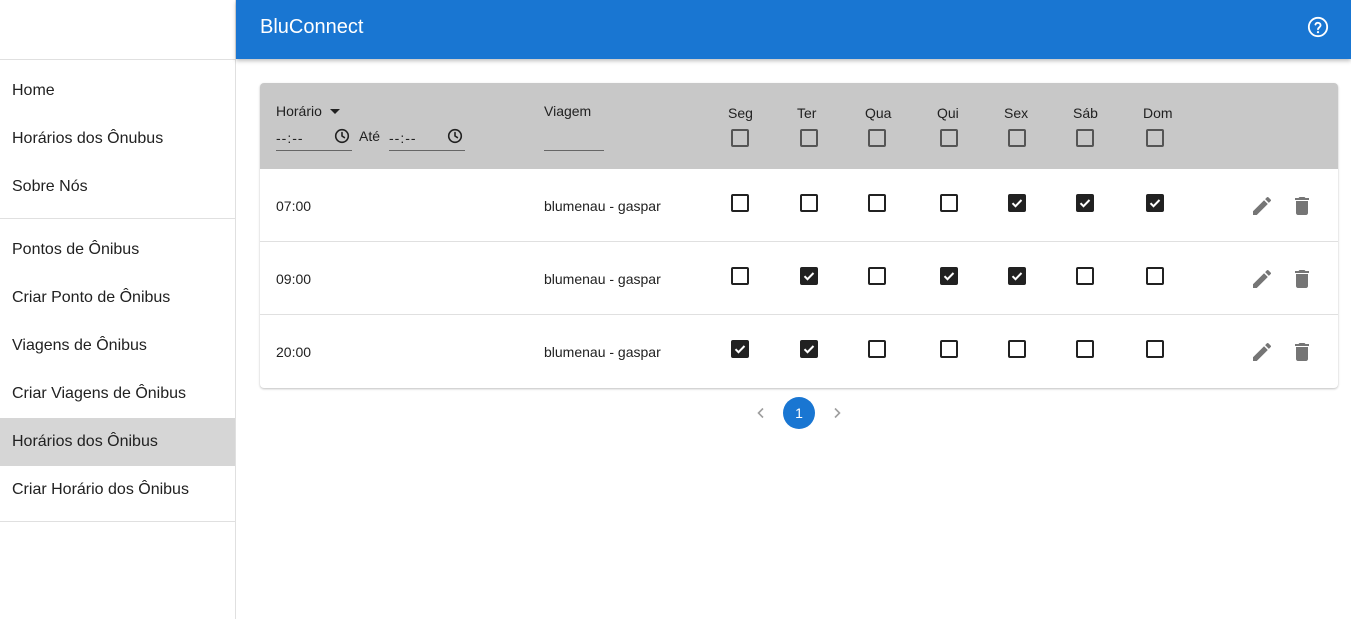 The height and width of the screenshot is (619, 1351). What do you see at coordinates (299, 111) in the screenshot?
I see `header-horario: Horário` at bounding box center [299, 111].